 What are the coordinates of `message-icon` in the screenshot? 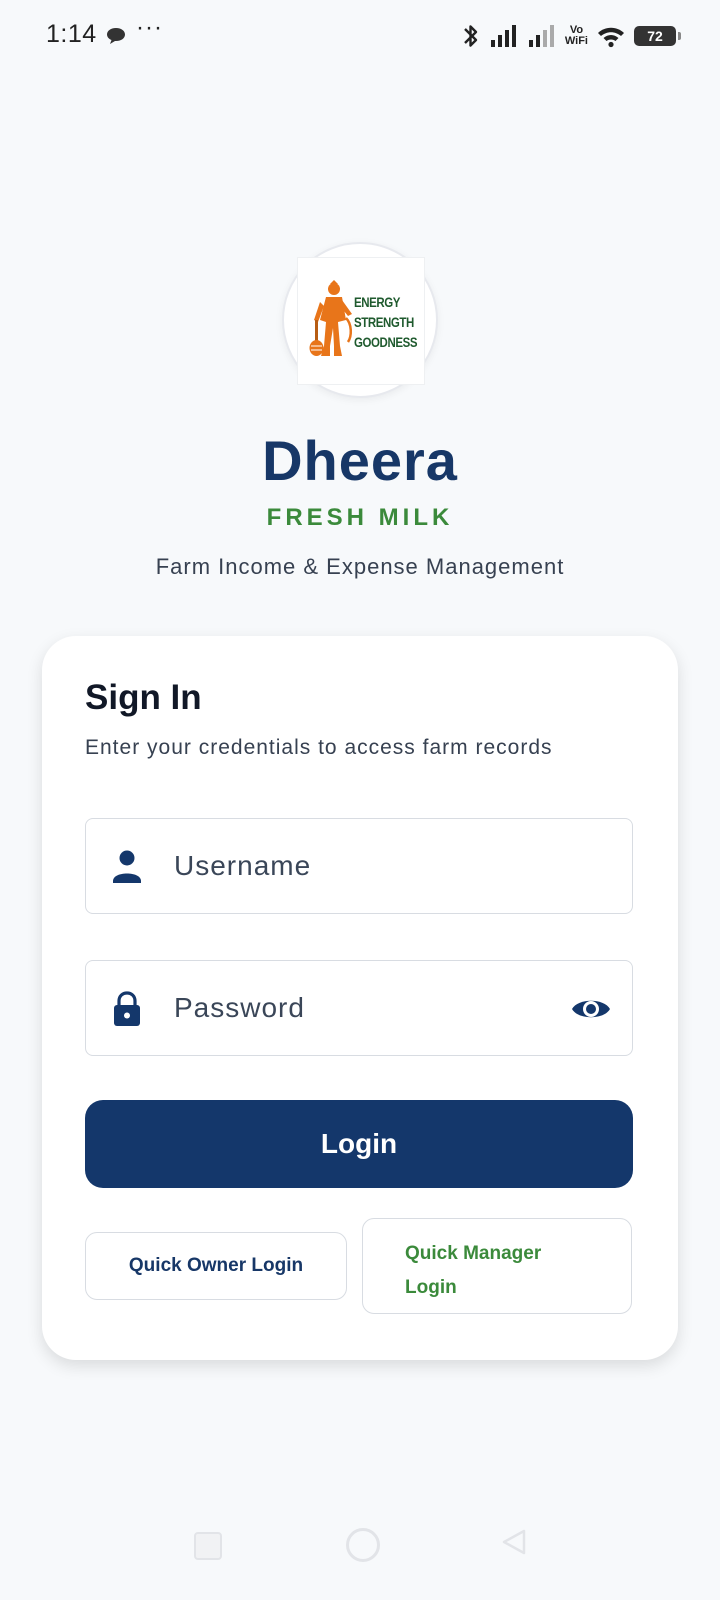 It's located at (116, 36).